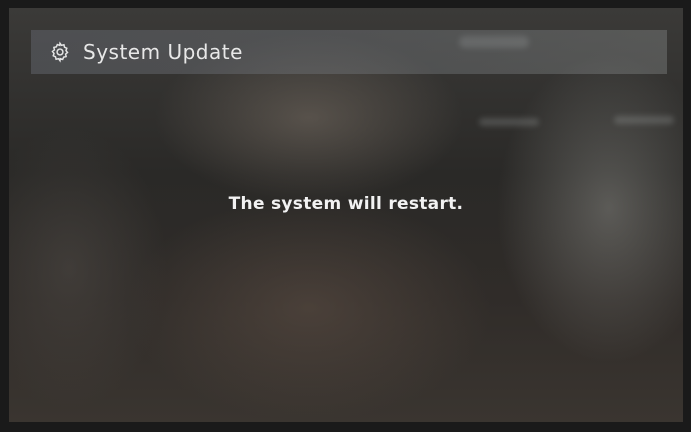 The width and height of the screenshot is (691, 432). Describe the element at coordinates (163, 52) in the screenshot. I see `page-title: System Update` at that location.